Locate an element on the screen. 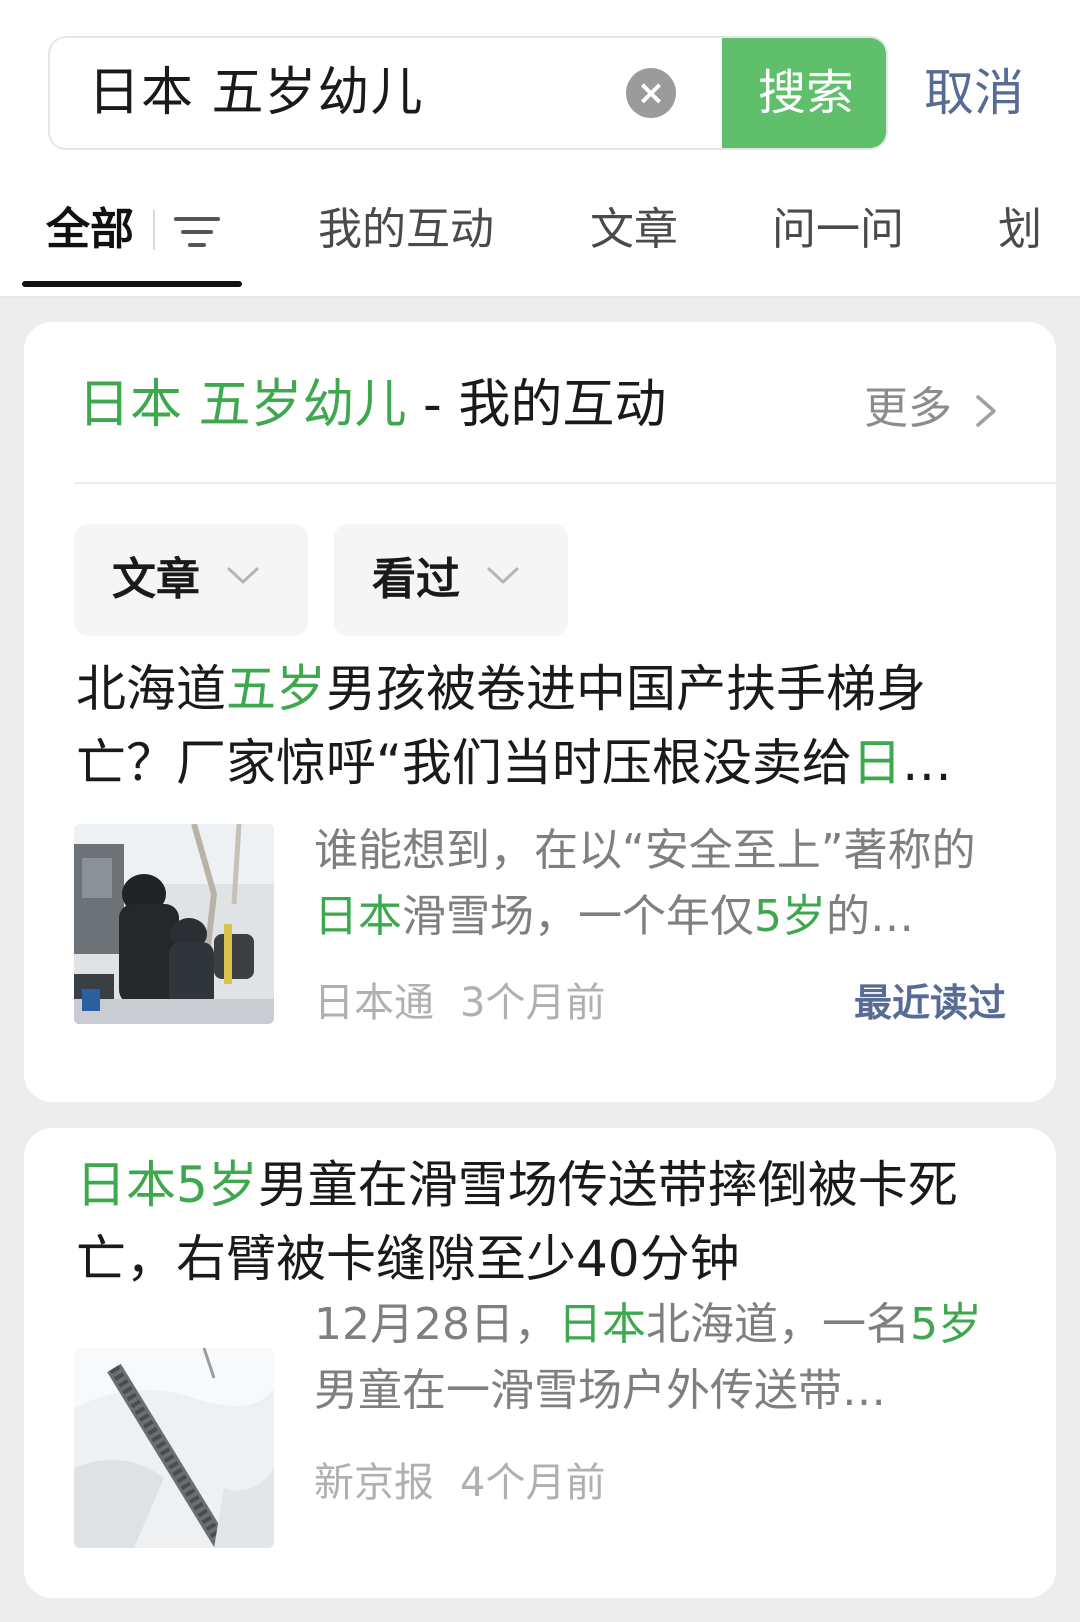 The image size is (1080, 1622). result-meta: 日本通 3个月前 is located at coordinates (459, 999).